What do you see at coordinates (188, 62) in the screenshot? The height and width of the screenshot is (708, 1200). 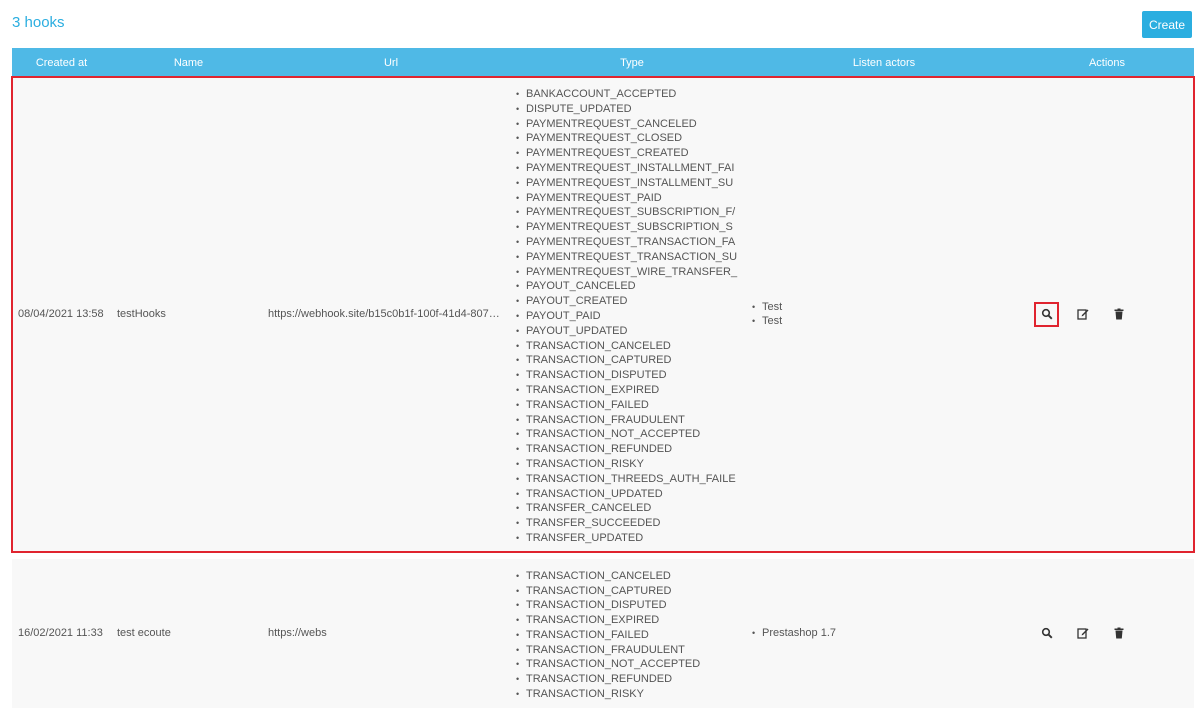 I see `column-header-name: Name` at bounding box center [188, 62].